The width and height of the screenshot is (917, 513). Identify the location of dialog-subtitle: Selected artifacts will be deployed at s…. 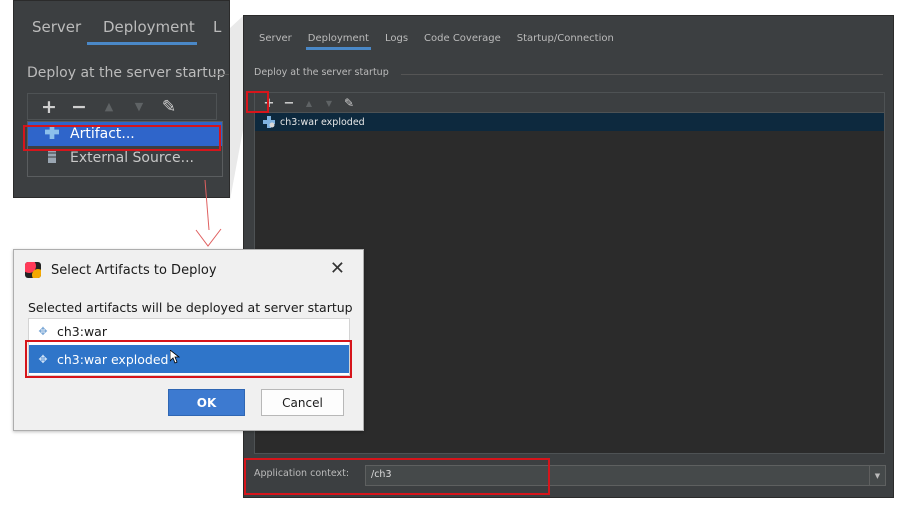
(190, 307).